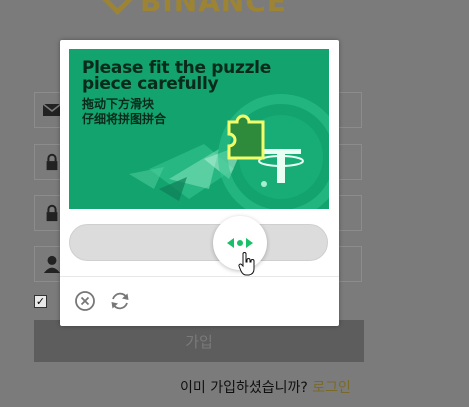  I want to click on modal-divider, so click(199, 276).